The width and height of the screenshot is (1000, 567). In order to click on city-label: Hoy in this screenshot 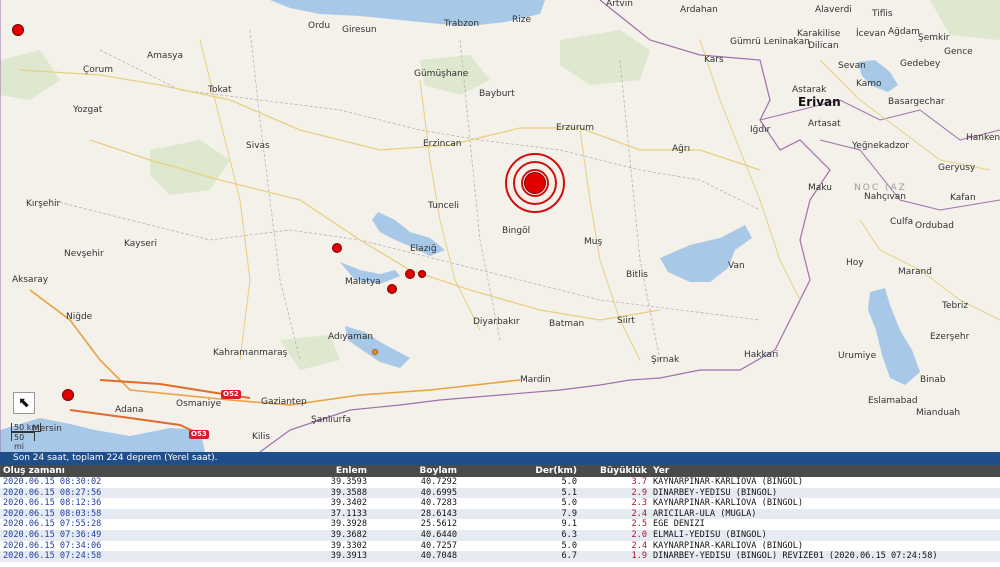, I will do `click(855, 263)`.